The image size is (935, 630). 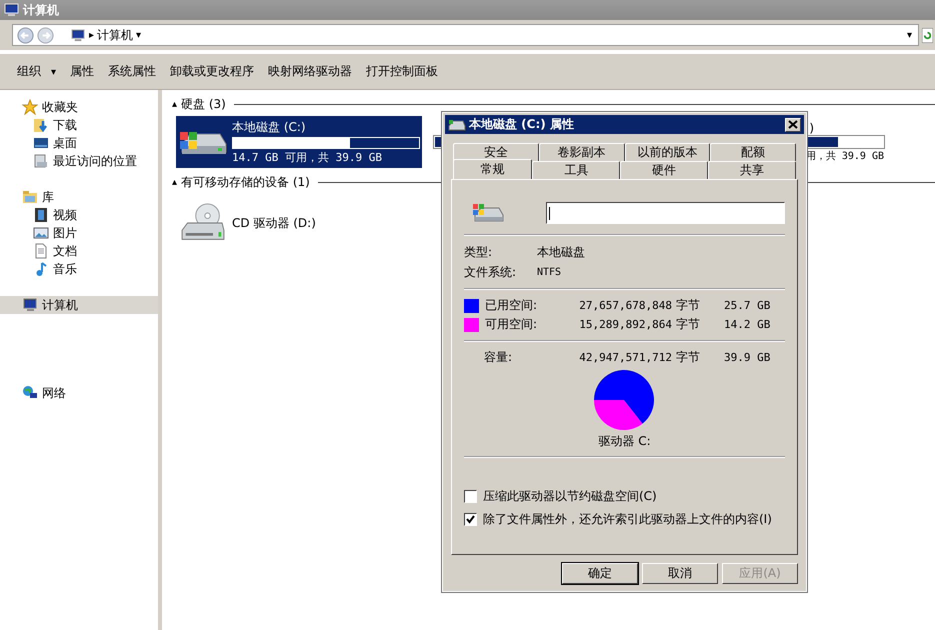 I want to click on sidebar-item: 音乐, so click(x=79, y=269).